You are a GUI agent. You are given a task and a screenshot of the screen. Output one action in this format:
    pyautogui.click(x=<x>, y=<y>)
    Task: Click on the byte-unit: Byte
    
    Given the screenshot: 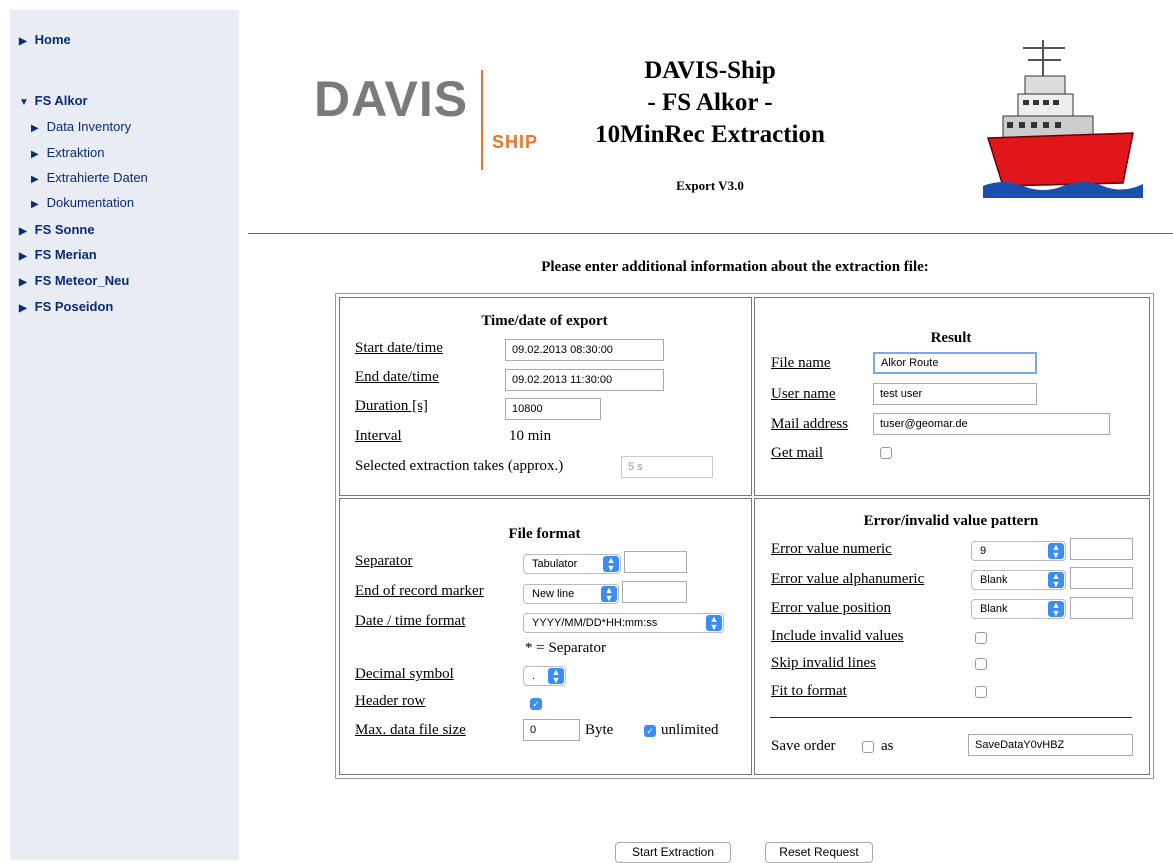 What is the action you would take?
    pyautogui.click(x=599, y=730)
    